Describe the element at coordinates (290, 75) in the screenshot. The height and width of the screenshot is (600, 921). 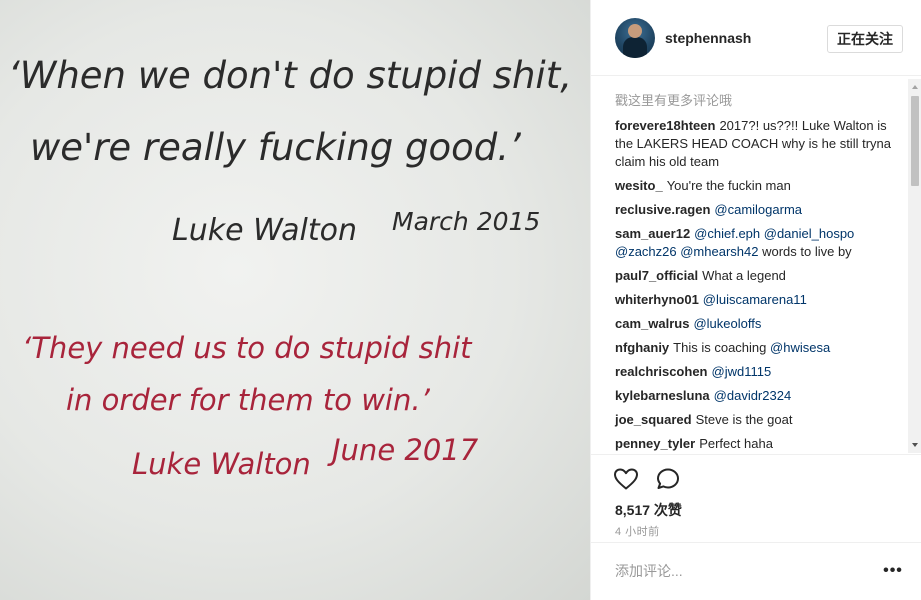
I see `quote1-line1: ‘When we don't do stupid shit,` at that location.